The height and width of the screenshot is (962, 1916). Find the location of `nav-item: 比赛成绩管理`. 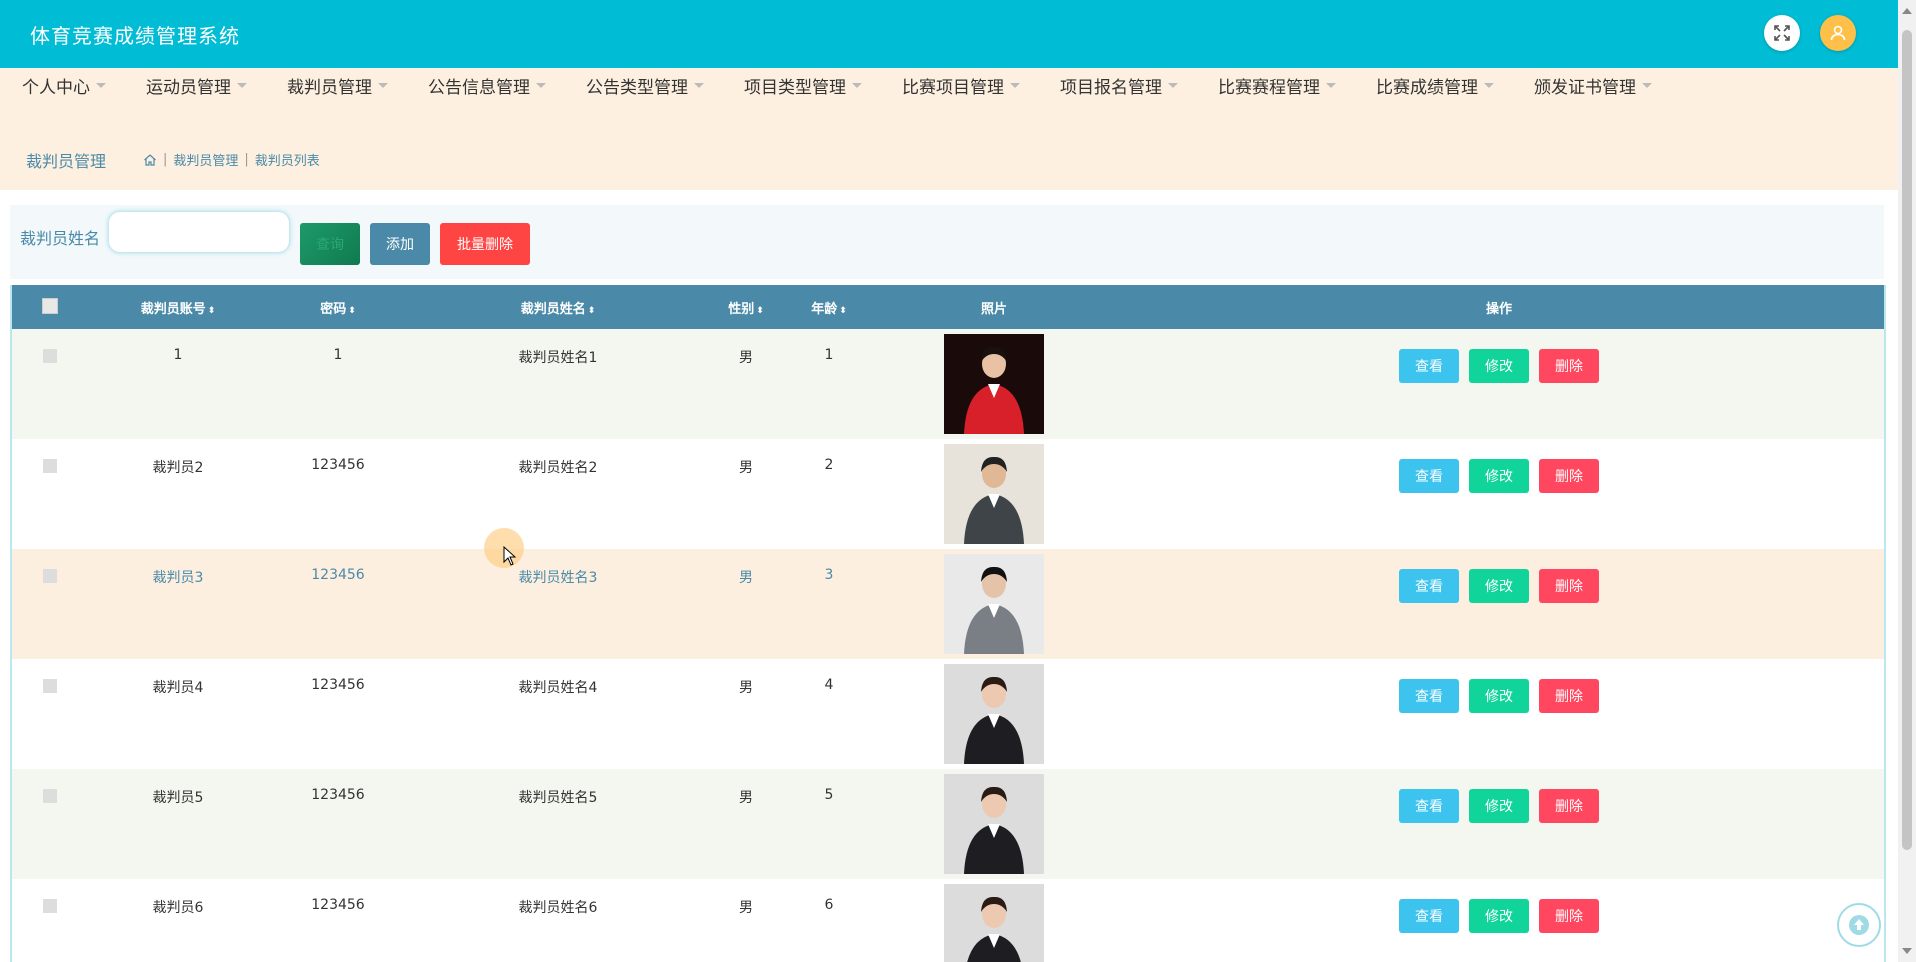

nav-item: 比赛成绩管理 is located at coordinates (1435, 85).